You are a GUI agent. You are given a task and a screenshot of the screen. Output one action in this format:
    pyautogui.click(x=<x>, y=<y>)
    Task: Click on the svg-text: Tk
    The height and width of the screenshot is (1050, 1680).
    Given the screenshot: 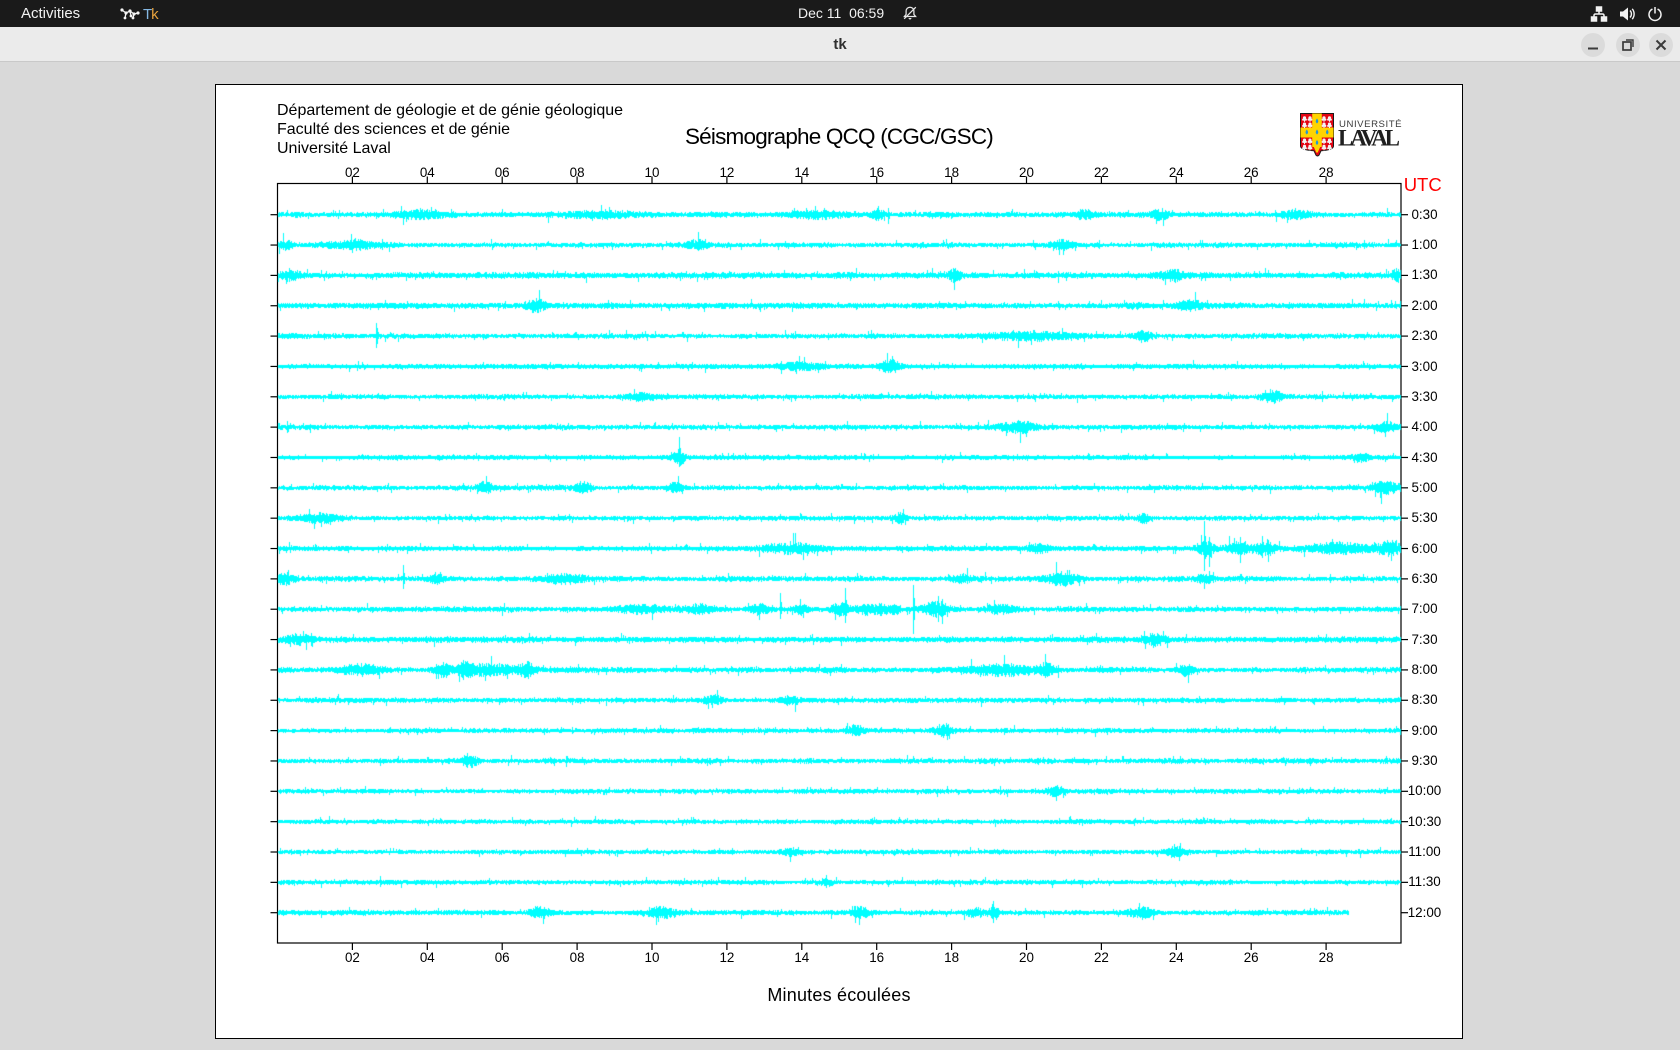 What is the action you would take?
    pyautogui.click(x=151, y=14)
    